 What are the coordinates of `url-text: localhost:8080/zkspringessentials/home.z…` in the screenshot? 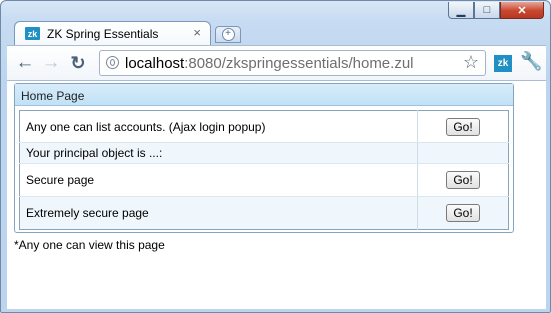 It's located at (269, 63).